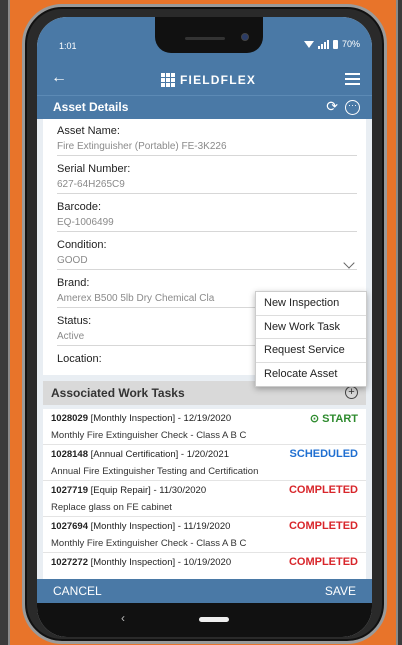 Image resolution: width=402 pixels, height=645 pixels. What do you see at coordinates (352, 107) in the screenshot?
I see `more-options-icon: ···` at bounding box center [352, 107].